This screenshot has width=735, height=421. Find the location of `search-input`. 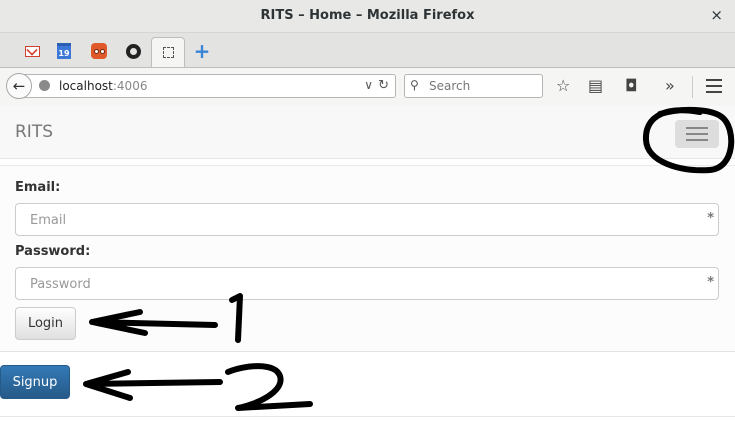

search-input is located at coordinates (484, 86).